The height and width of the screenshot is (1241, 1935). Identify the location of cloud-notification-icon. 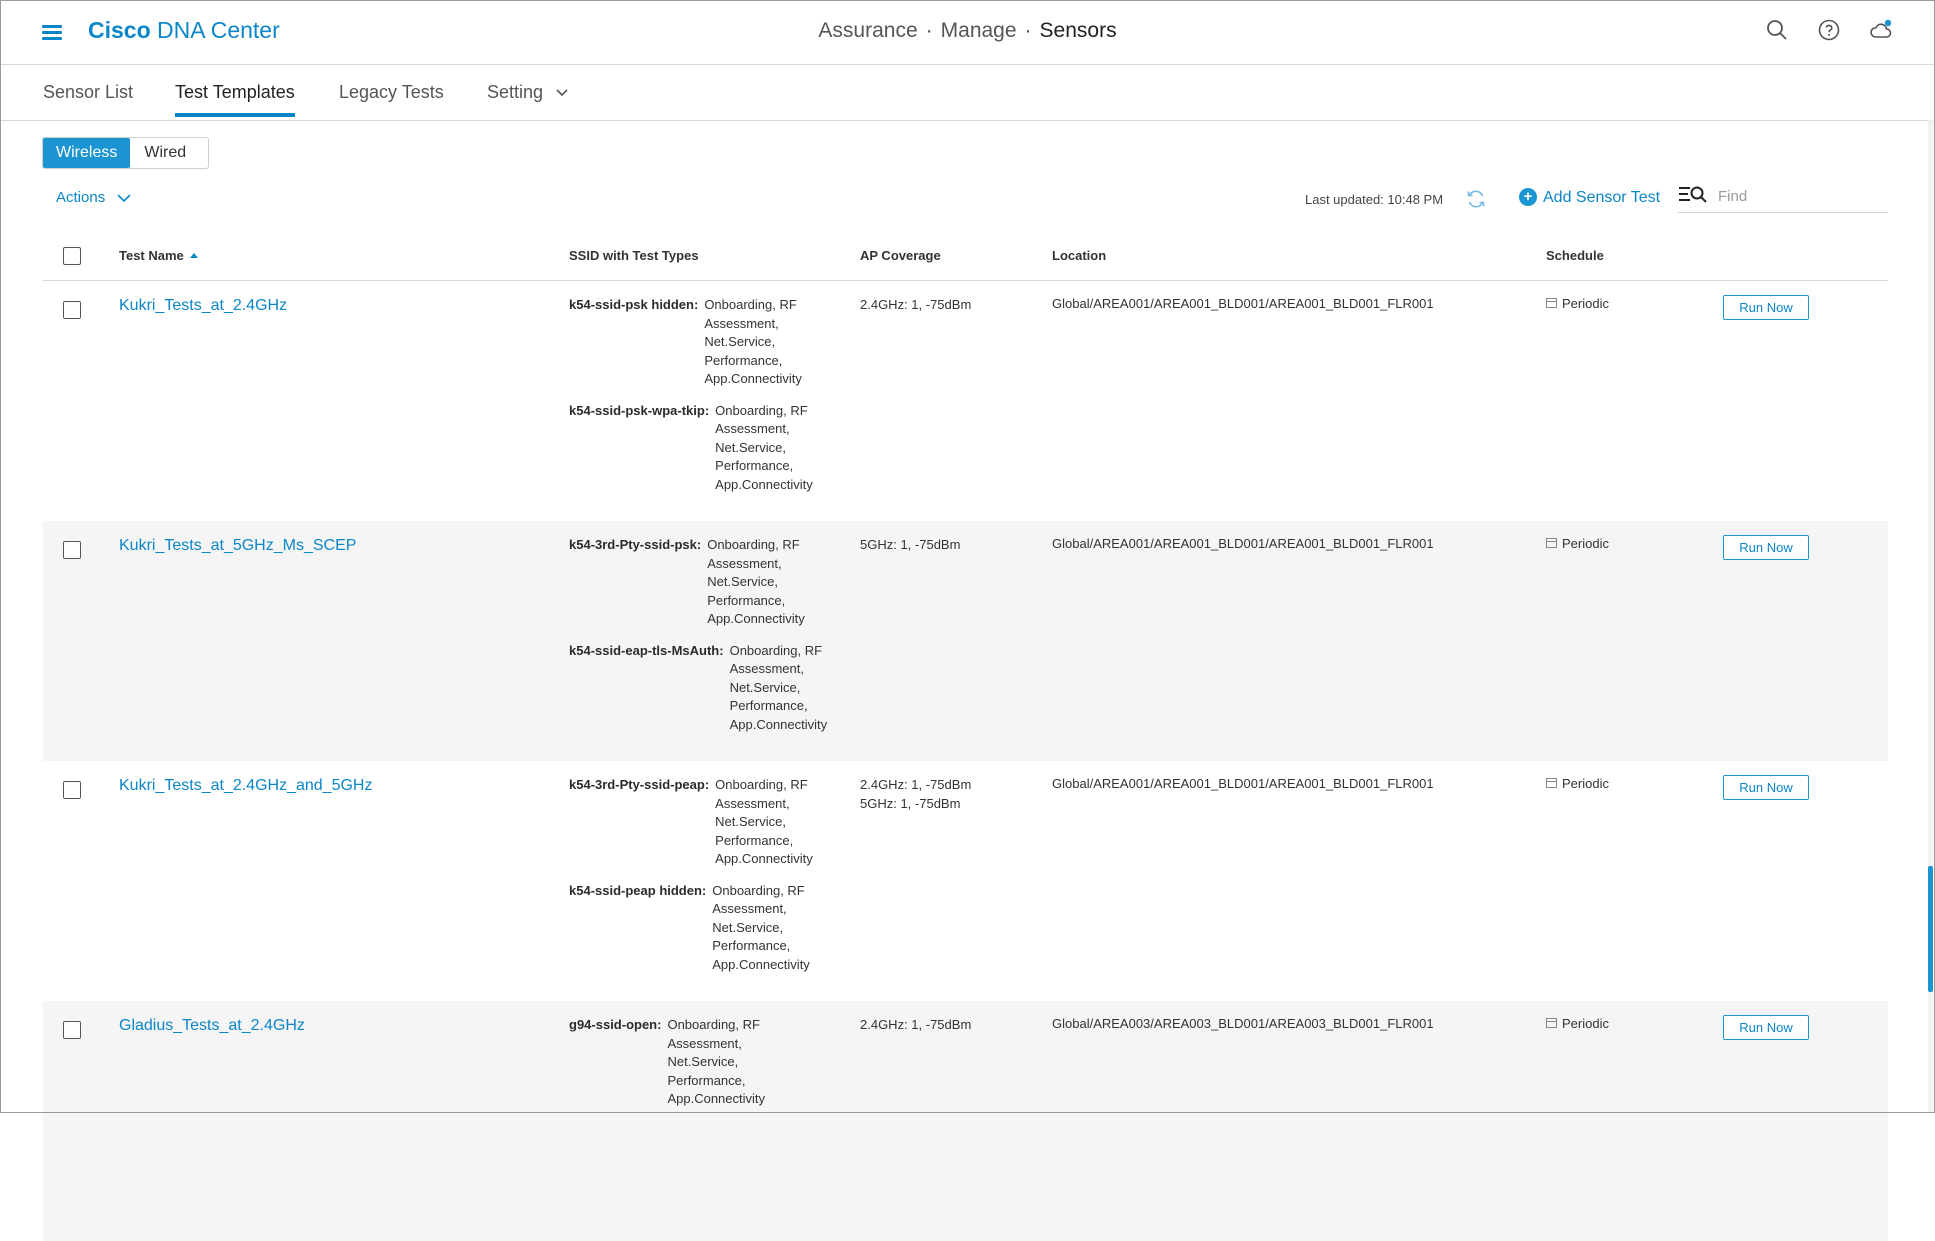
(1881, 30).